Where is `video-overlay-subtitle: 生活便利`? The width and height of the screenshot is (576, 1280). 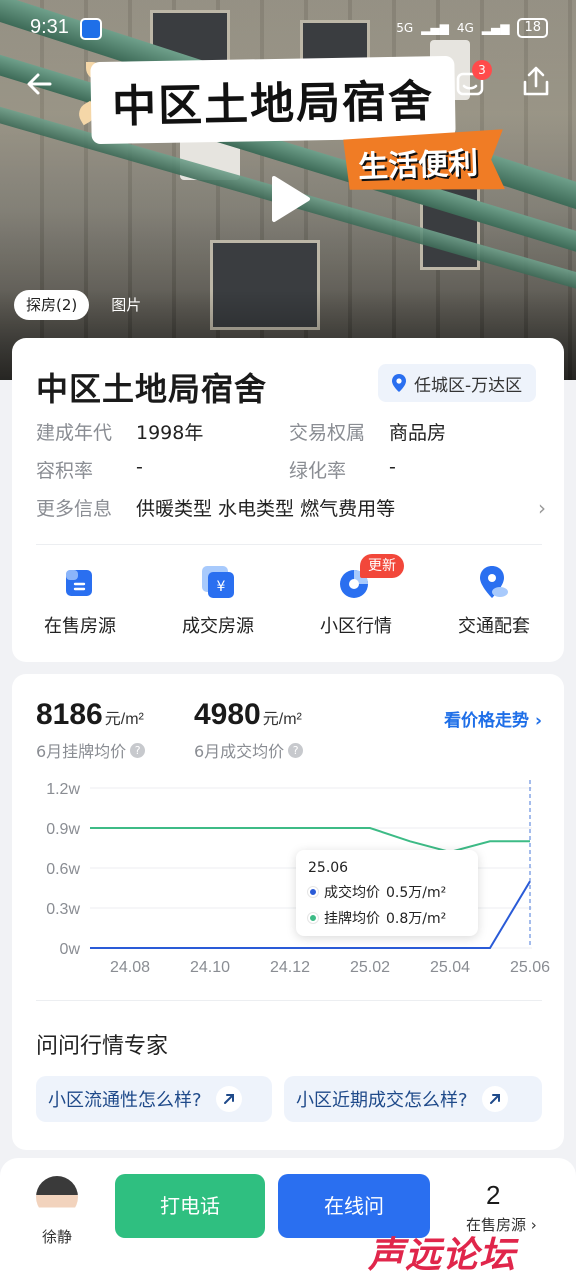
video-overlay-subtitle: 生活便利 is located at coordinates (424, 162).